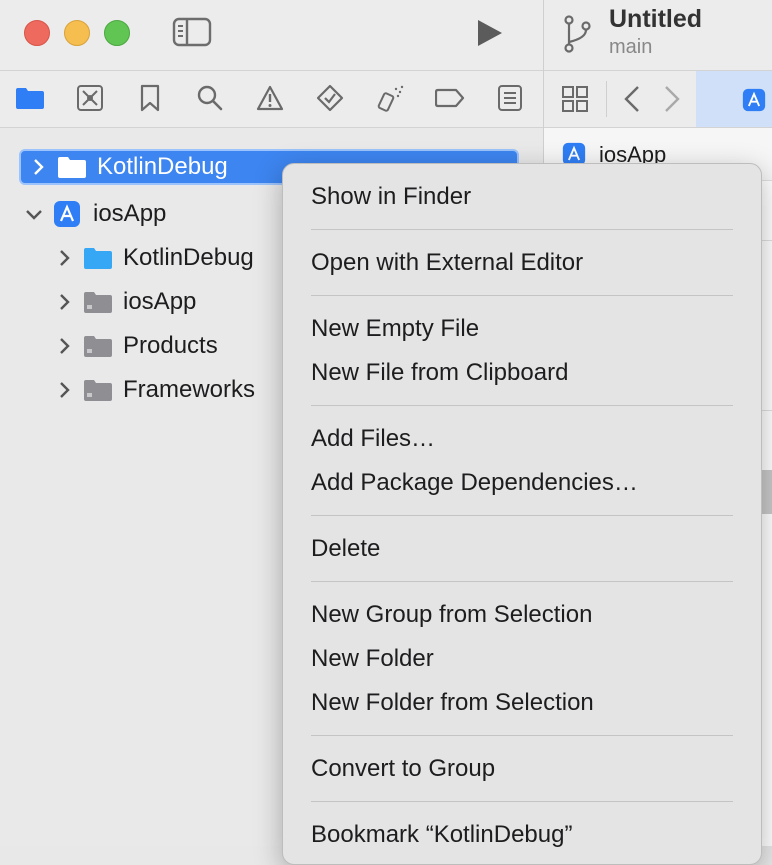  What do you see at coordinates (452, 703) in the screenshot?
I see `menu-item-new-folder-from-selection: New Folder from Selection` at bounding box center [452, 703].